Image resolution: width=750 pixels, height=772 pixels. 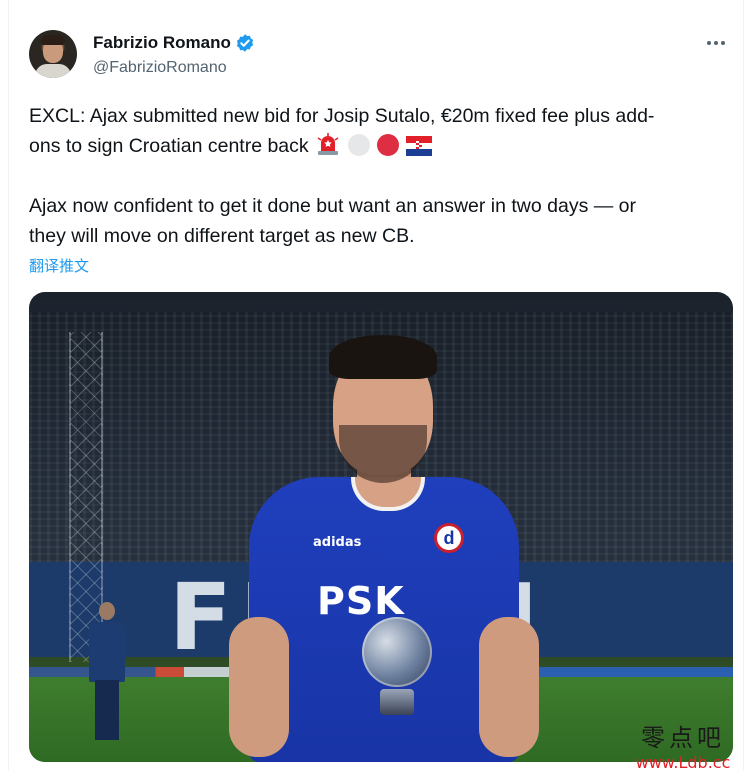 I want to click on trophy-base, so click(x=397, y=702).